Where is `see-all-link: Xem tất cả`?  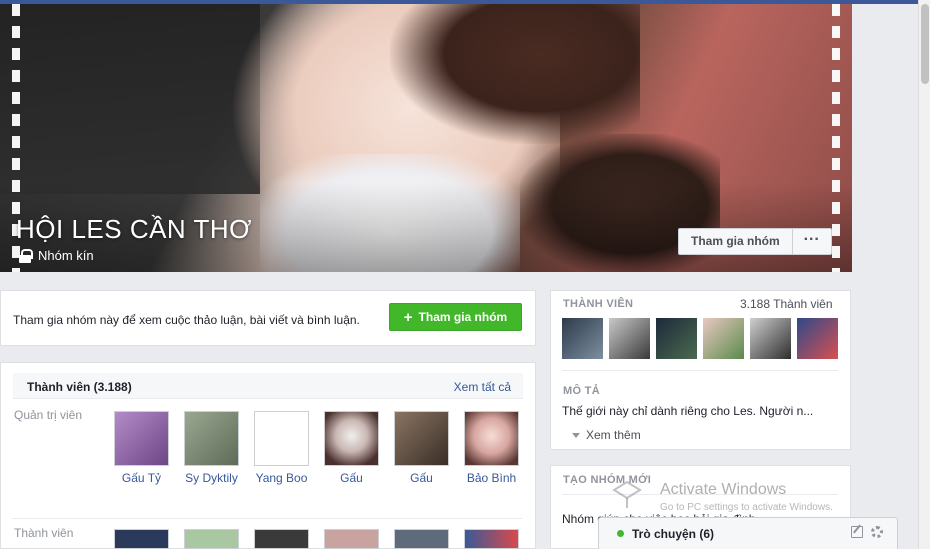
see-all-link: Xem tất cả is located at coordinates (482, 387).